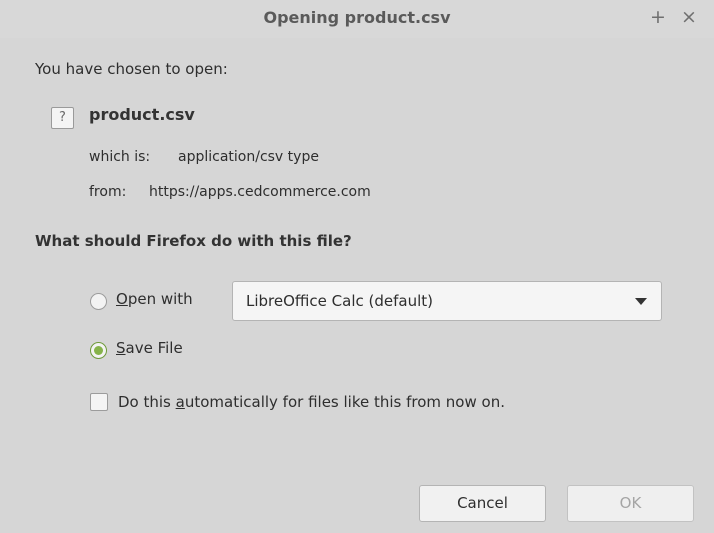 This screenshot has height=533, width=714. I want to click on open-with-label: Open with, so click(154, 299).